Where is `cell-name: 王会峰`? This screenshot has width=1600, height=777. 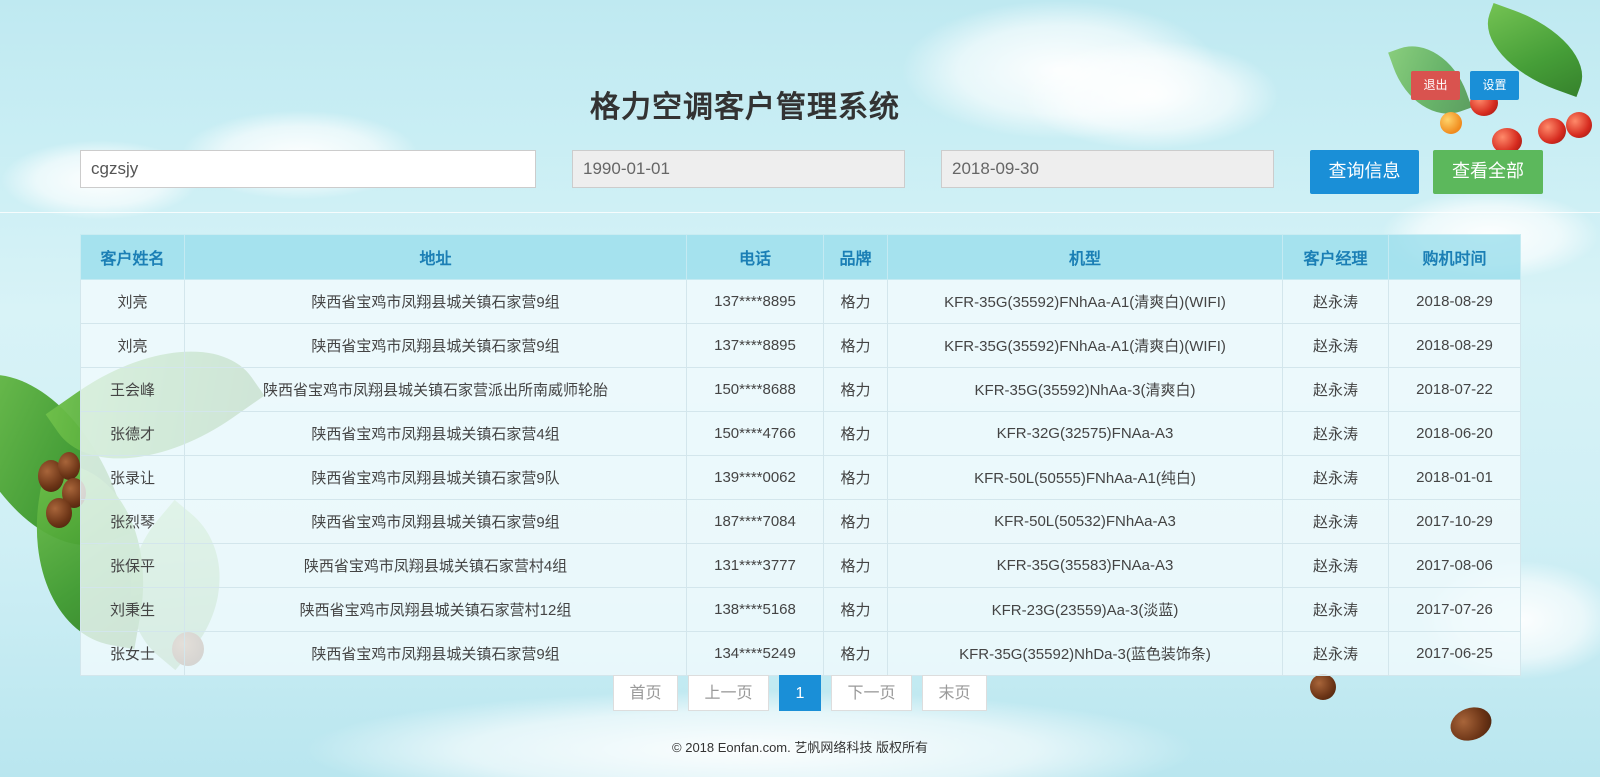
cell-name: 王会峰 is located at coordinates (132, 389).